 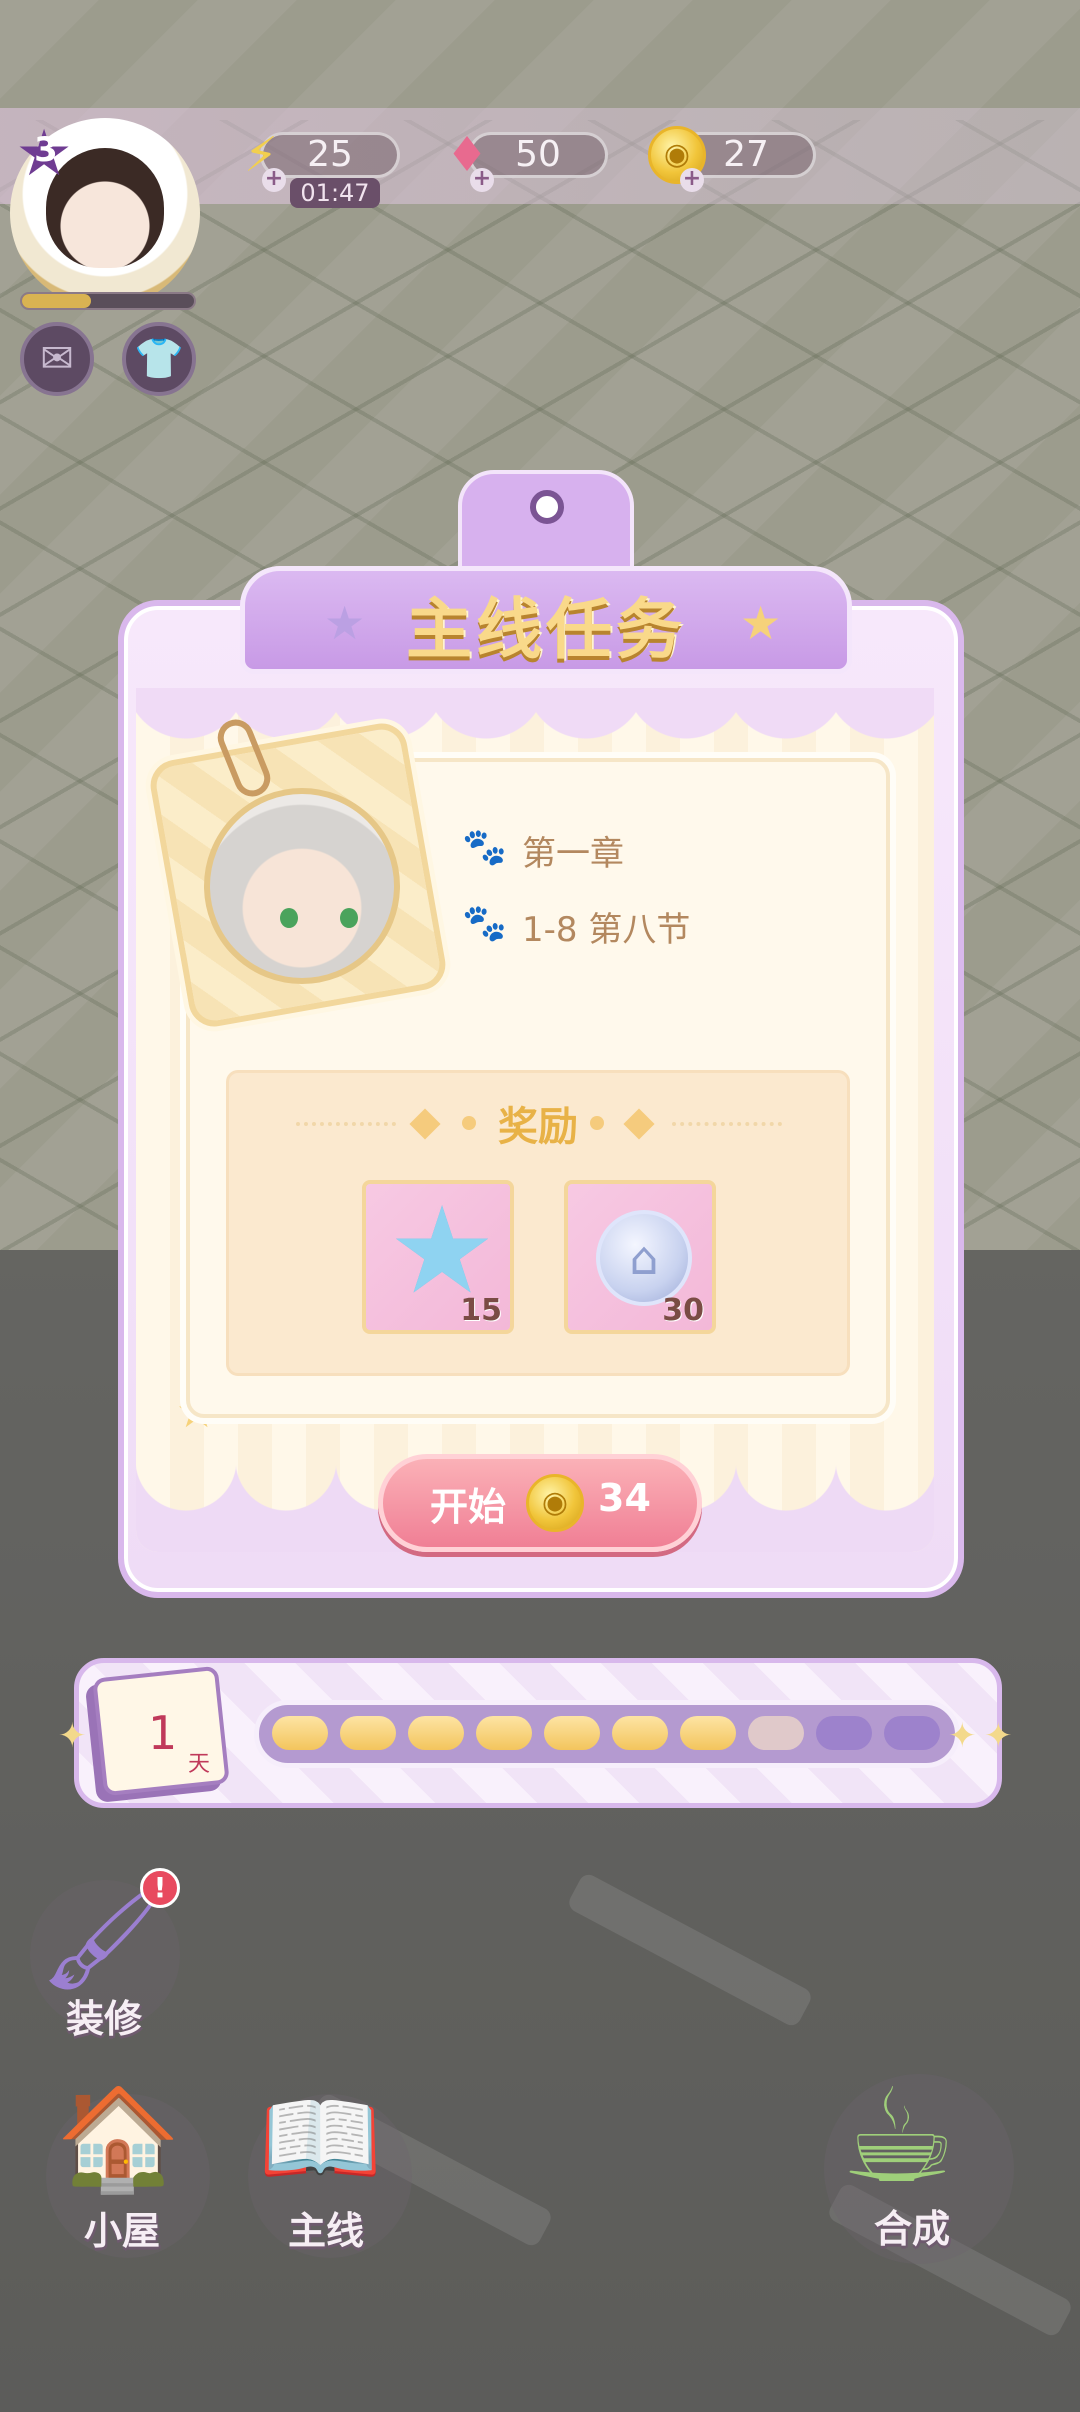 I want to click on notification-badge: !, so click(x=160, y=1888).